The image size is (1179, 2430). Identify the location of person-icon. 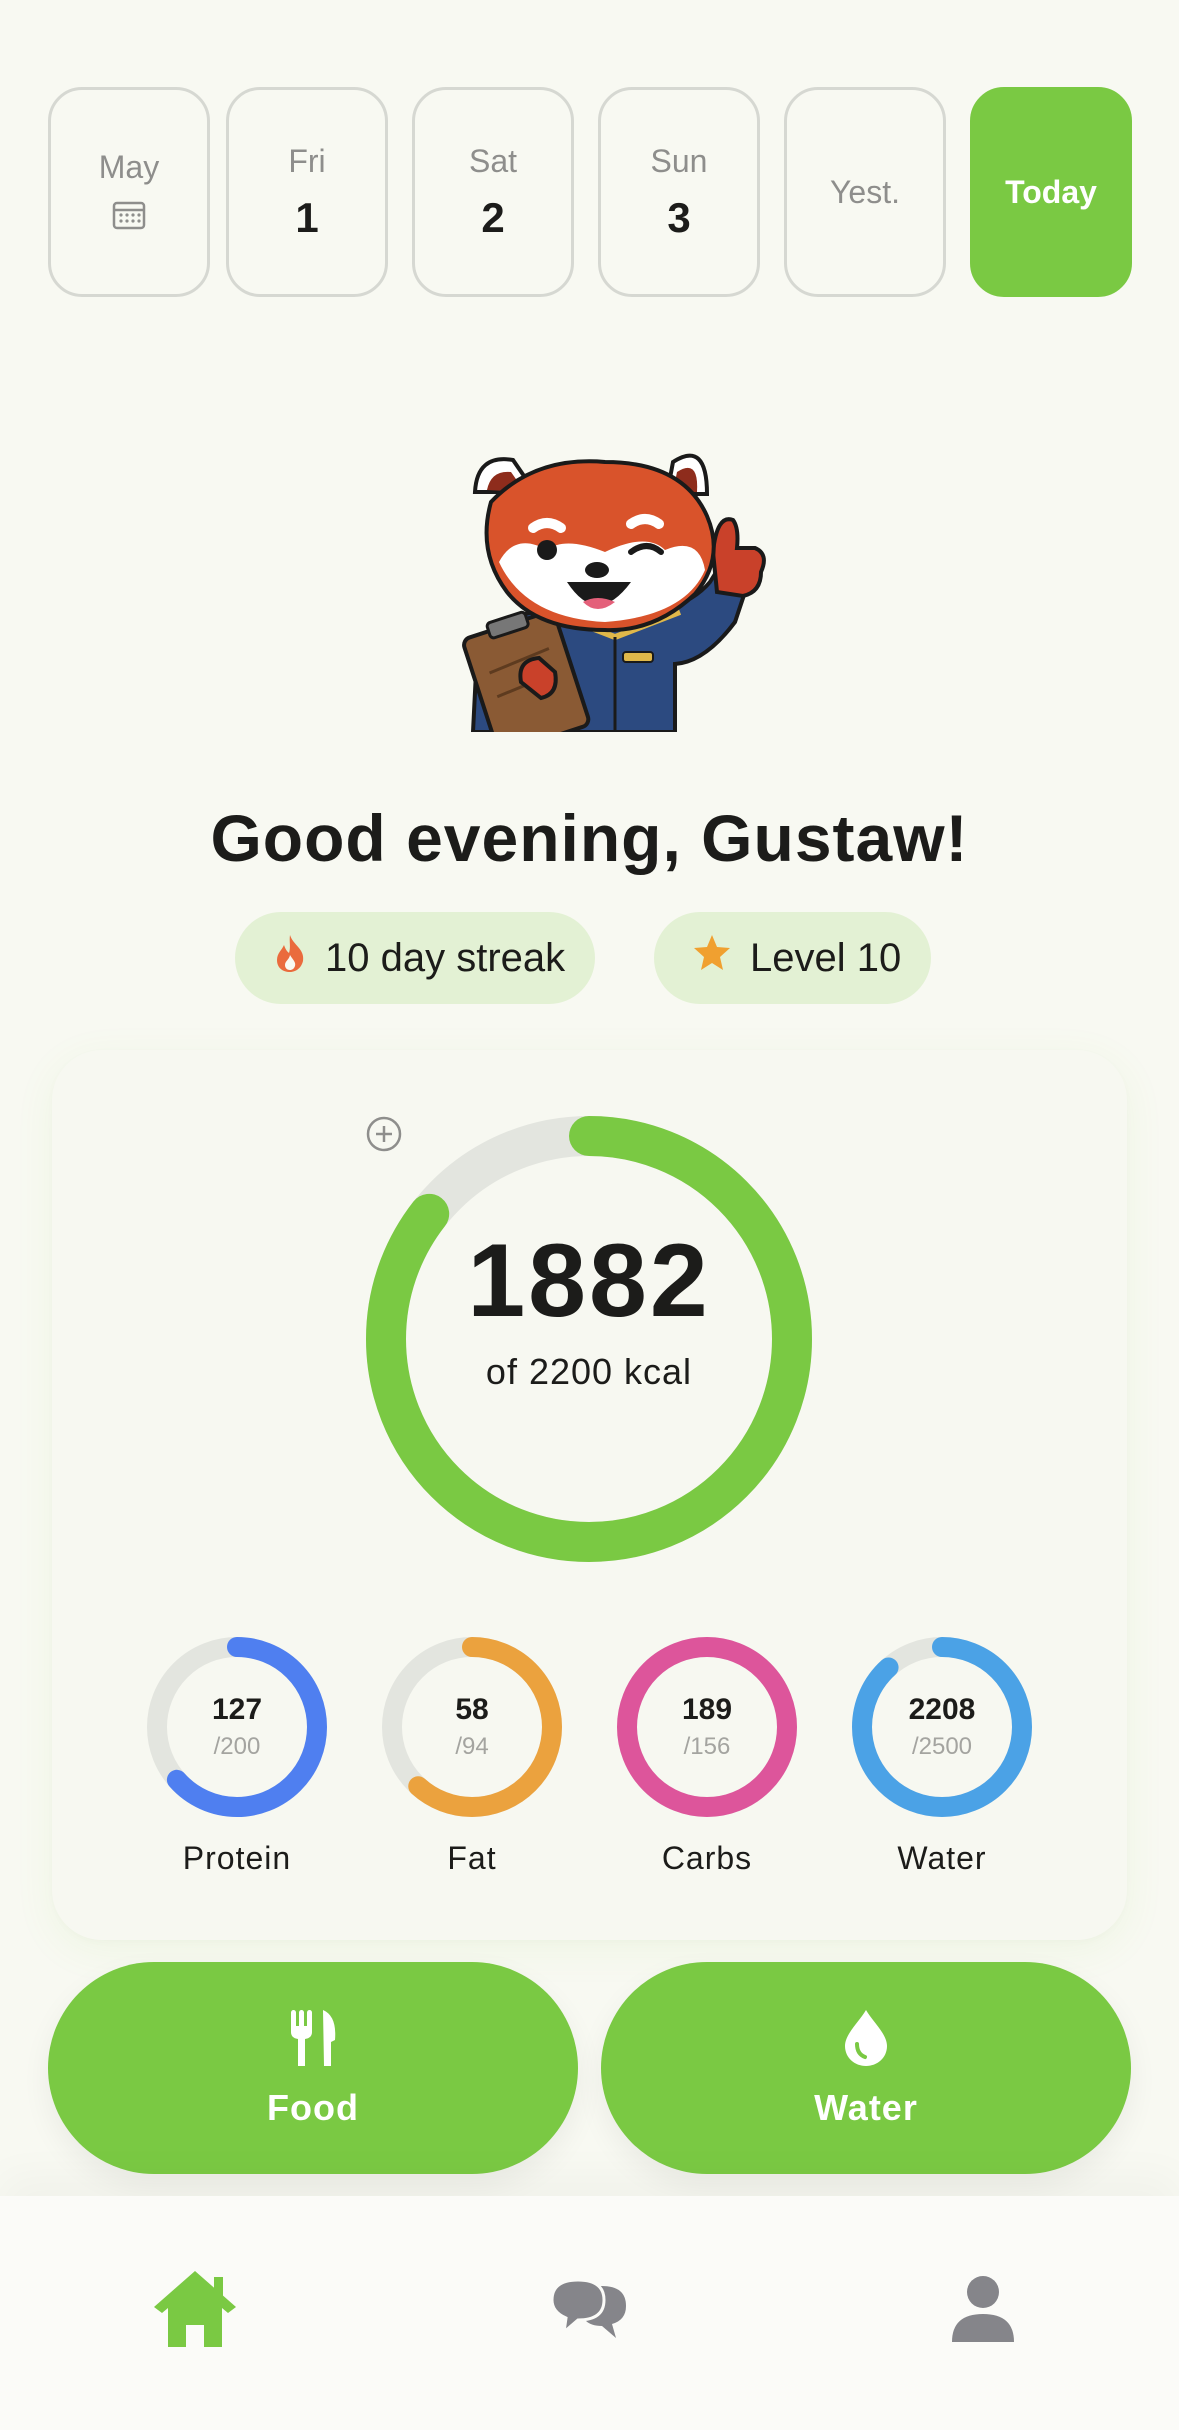
(983, 2311).